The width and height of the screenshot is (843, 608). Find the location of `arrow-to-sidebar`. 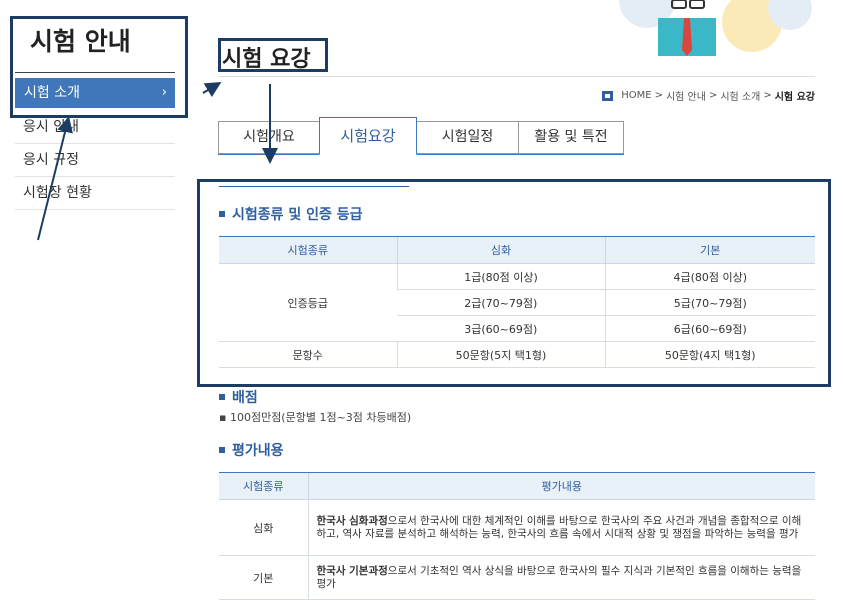

arrow-to-sidebar is located at coordinates (55, 178).